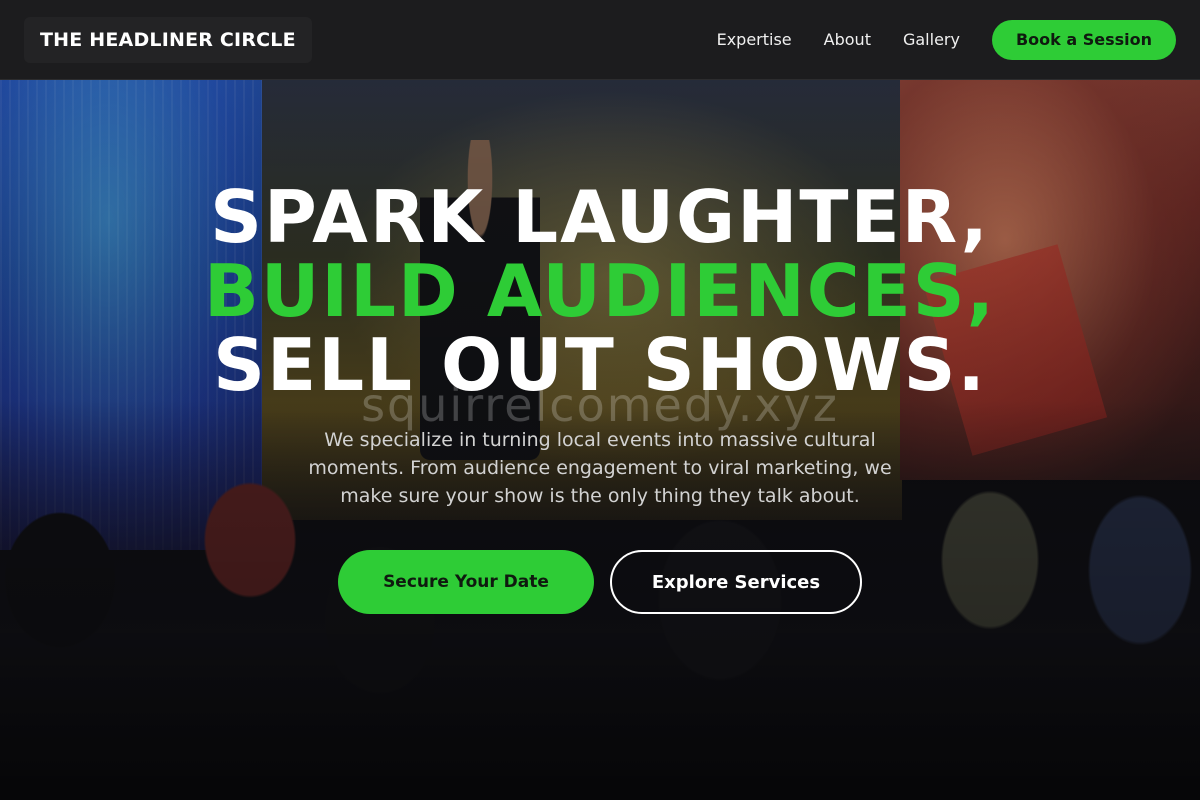 This screenshot has width=1200, height=800. Describe the element at coordinates (168, 39) in the screenshot. I see `brand-logo: THE HEADLINER CIRCLE` at that location.